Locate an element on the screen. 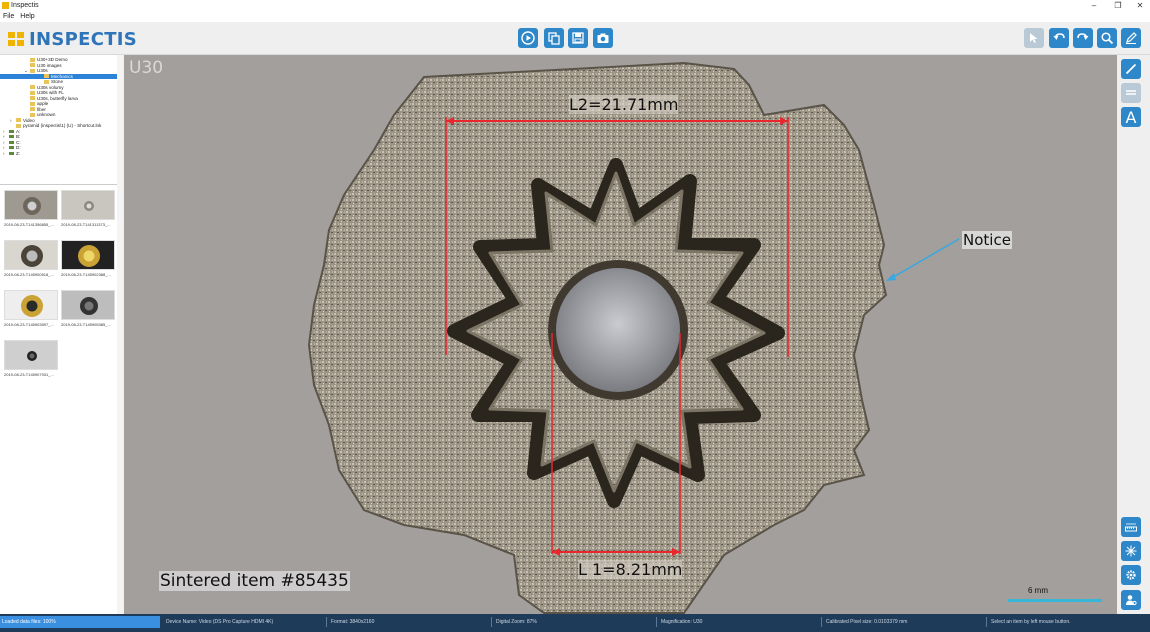  tree-item-label: A: is located at coordinates (18, 131).